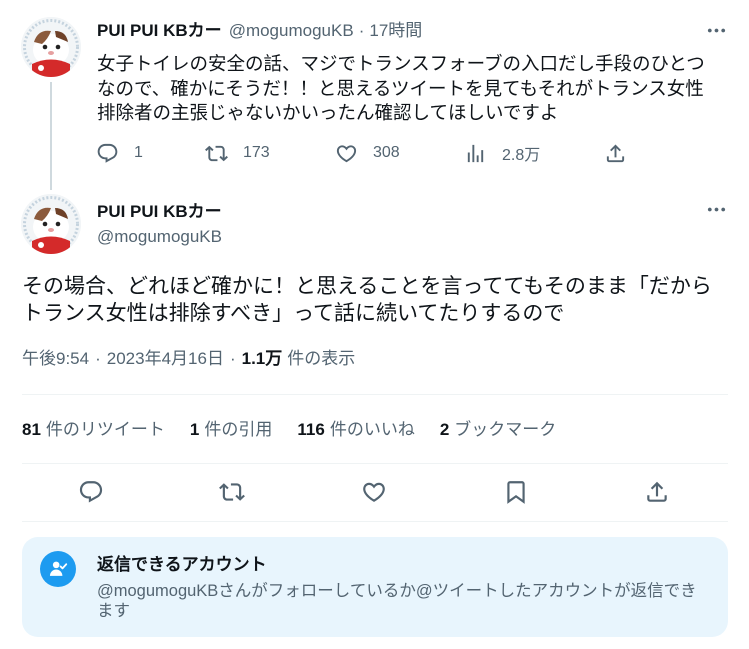  I want to click on tweet-time: 午後9:54, so click(56, 358).